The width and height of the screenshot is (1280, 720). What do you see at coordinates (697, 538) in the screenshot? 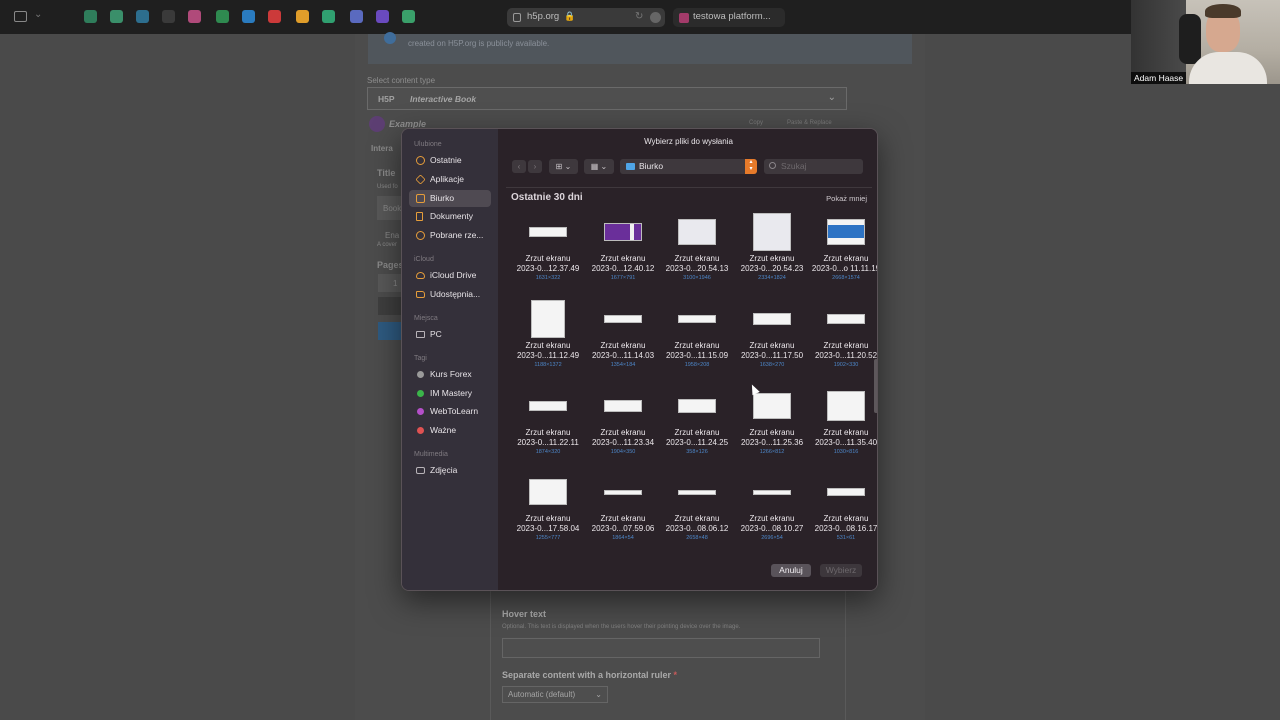
I see `file-dimensions: 2658×48` at bounding box center [697, 538].